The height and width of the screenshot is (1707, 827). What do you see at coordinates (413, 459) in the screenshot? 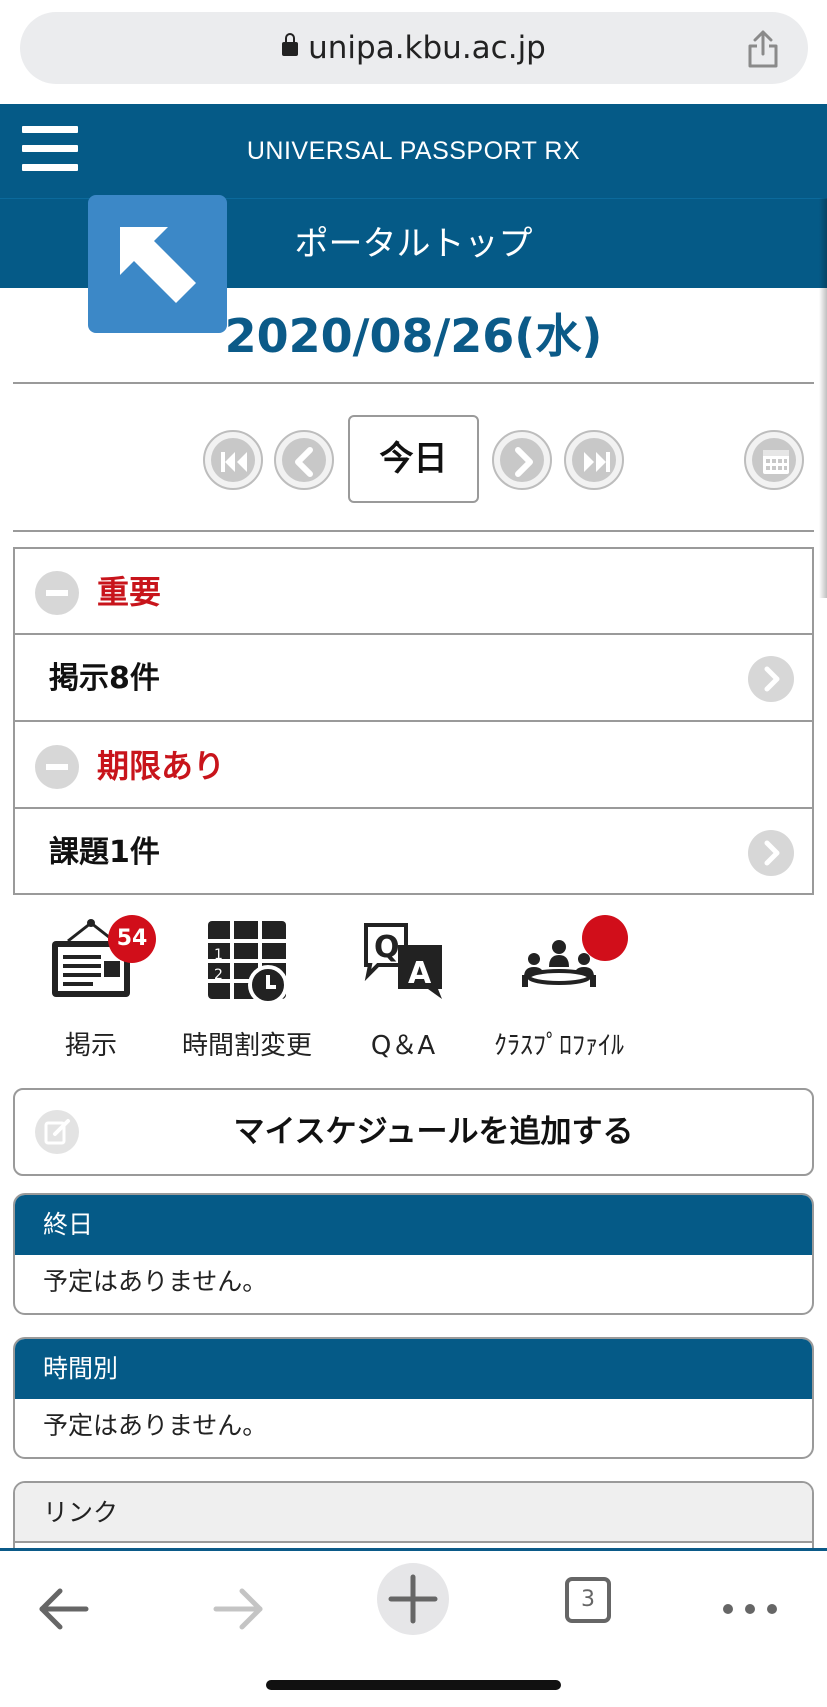
I see `today-button: 今日` at bounding box center [413, 459].